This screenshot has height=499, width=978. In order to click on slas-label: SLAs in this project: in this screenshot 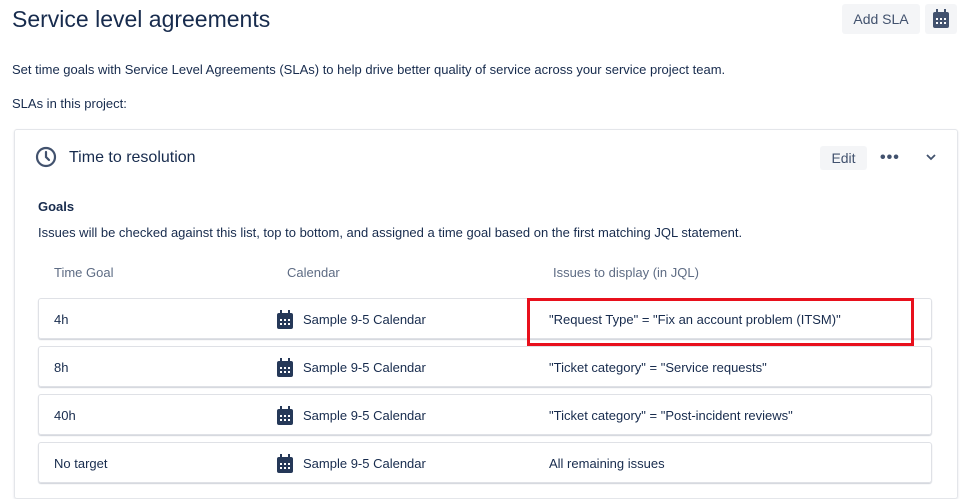, I will do `click(69, 103)`.